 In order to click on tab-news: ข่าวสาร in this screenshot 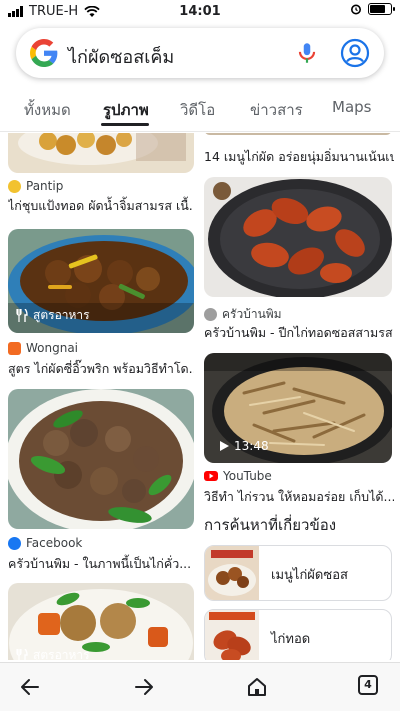, I will do `click(276, 110)`.